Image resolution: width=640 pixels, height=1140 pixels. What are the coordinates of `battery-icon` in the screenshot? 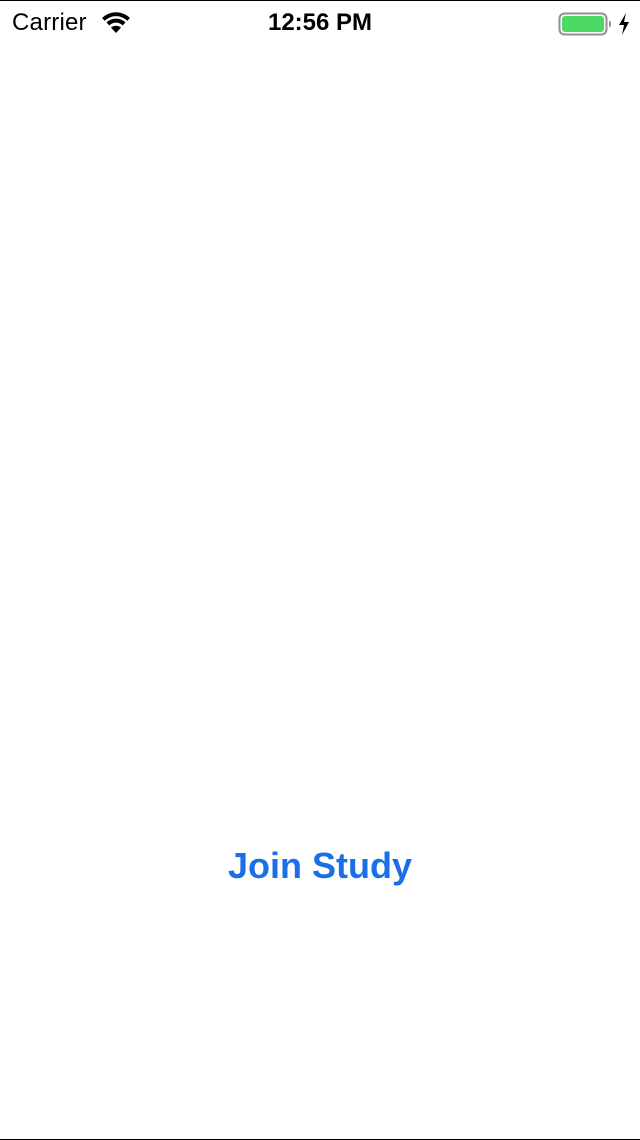 It's located at (585, 24).